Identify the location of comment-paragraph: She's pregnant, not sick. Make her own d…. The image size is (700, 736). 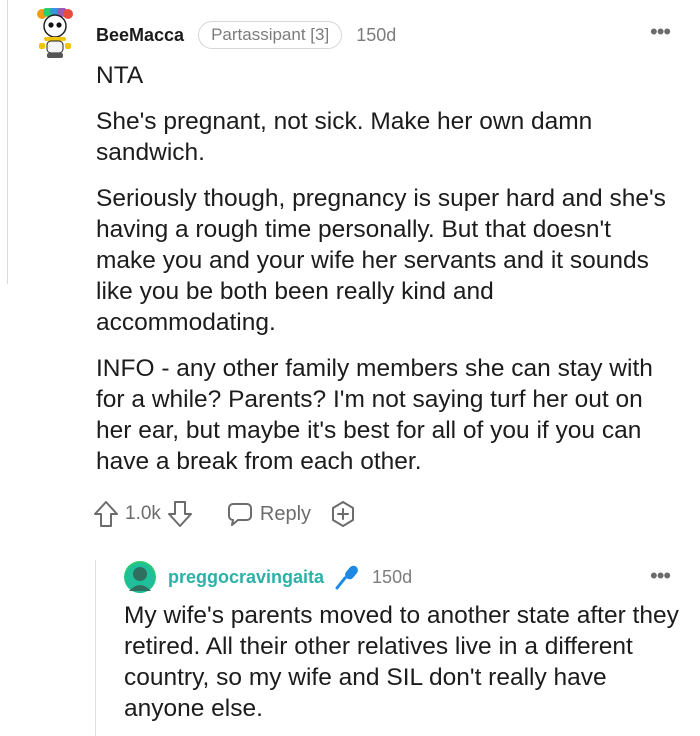
(344, 137).